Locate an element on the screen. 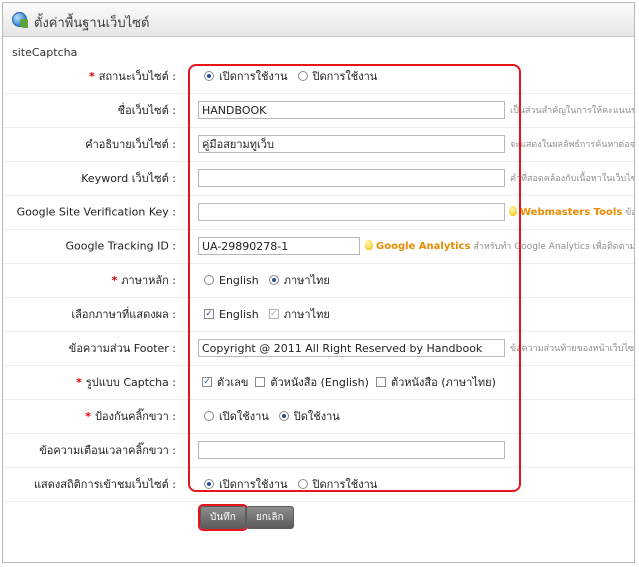 The image size is (639, 567). row-display-languages: เลือกภาษาที่แสดงผล : ✓ English ✓ ภาษาไทย is located at coordinates (318, 314).